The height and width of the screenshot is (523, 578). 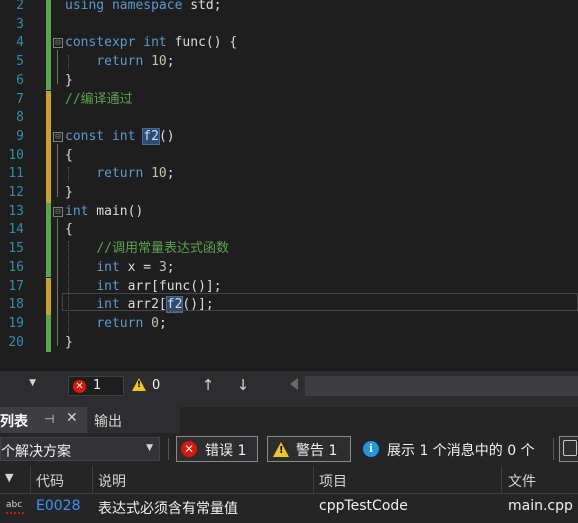 What do you see at coordinates (568, 449) in the screenshot?
I see `build-filter-button` at bounding box center [568, 449].